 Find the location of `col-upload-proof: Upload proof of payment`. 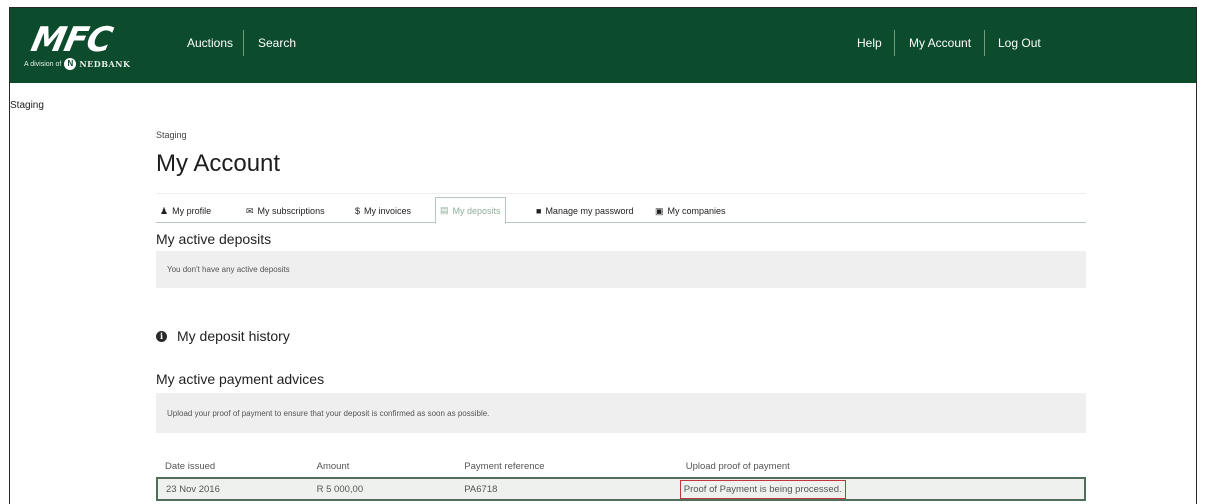

col-upload-proof: Upload proof of payment is located at coordinates (737, 466).